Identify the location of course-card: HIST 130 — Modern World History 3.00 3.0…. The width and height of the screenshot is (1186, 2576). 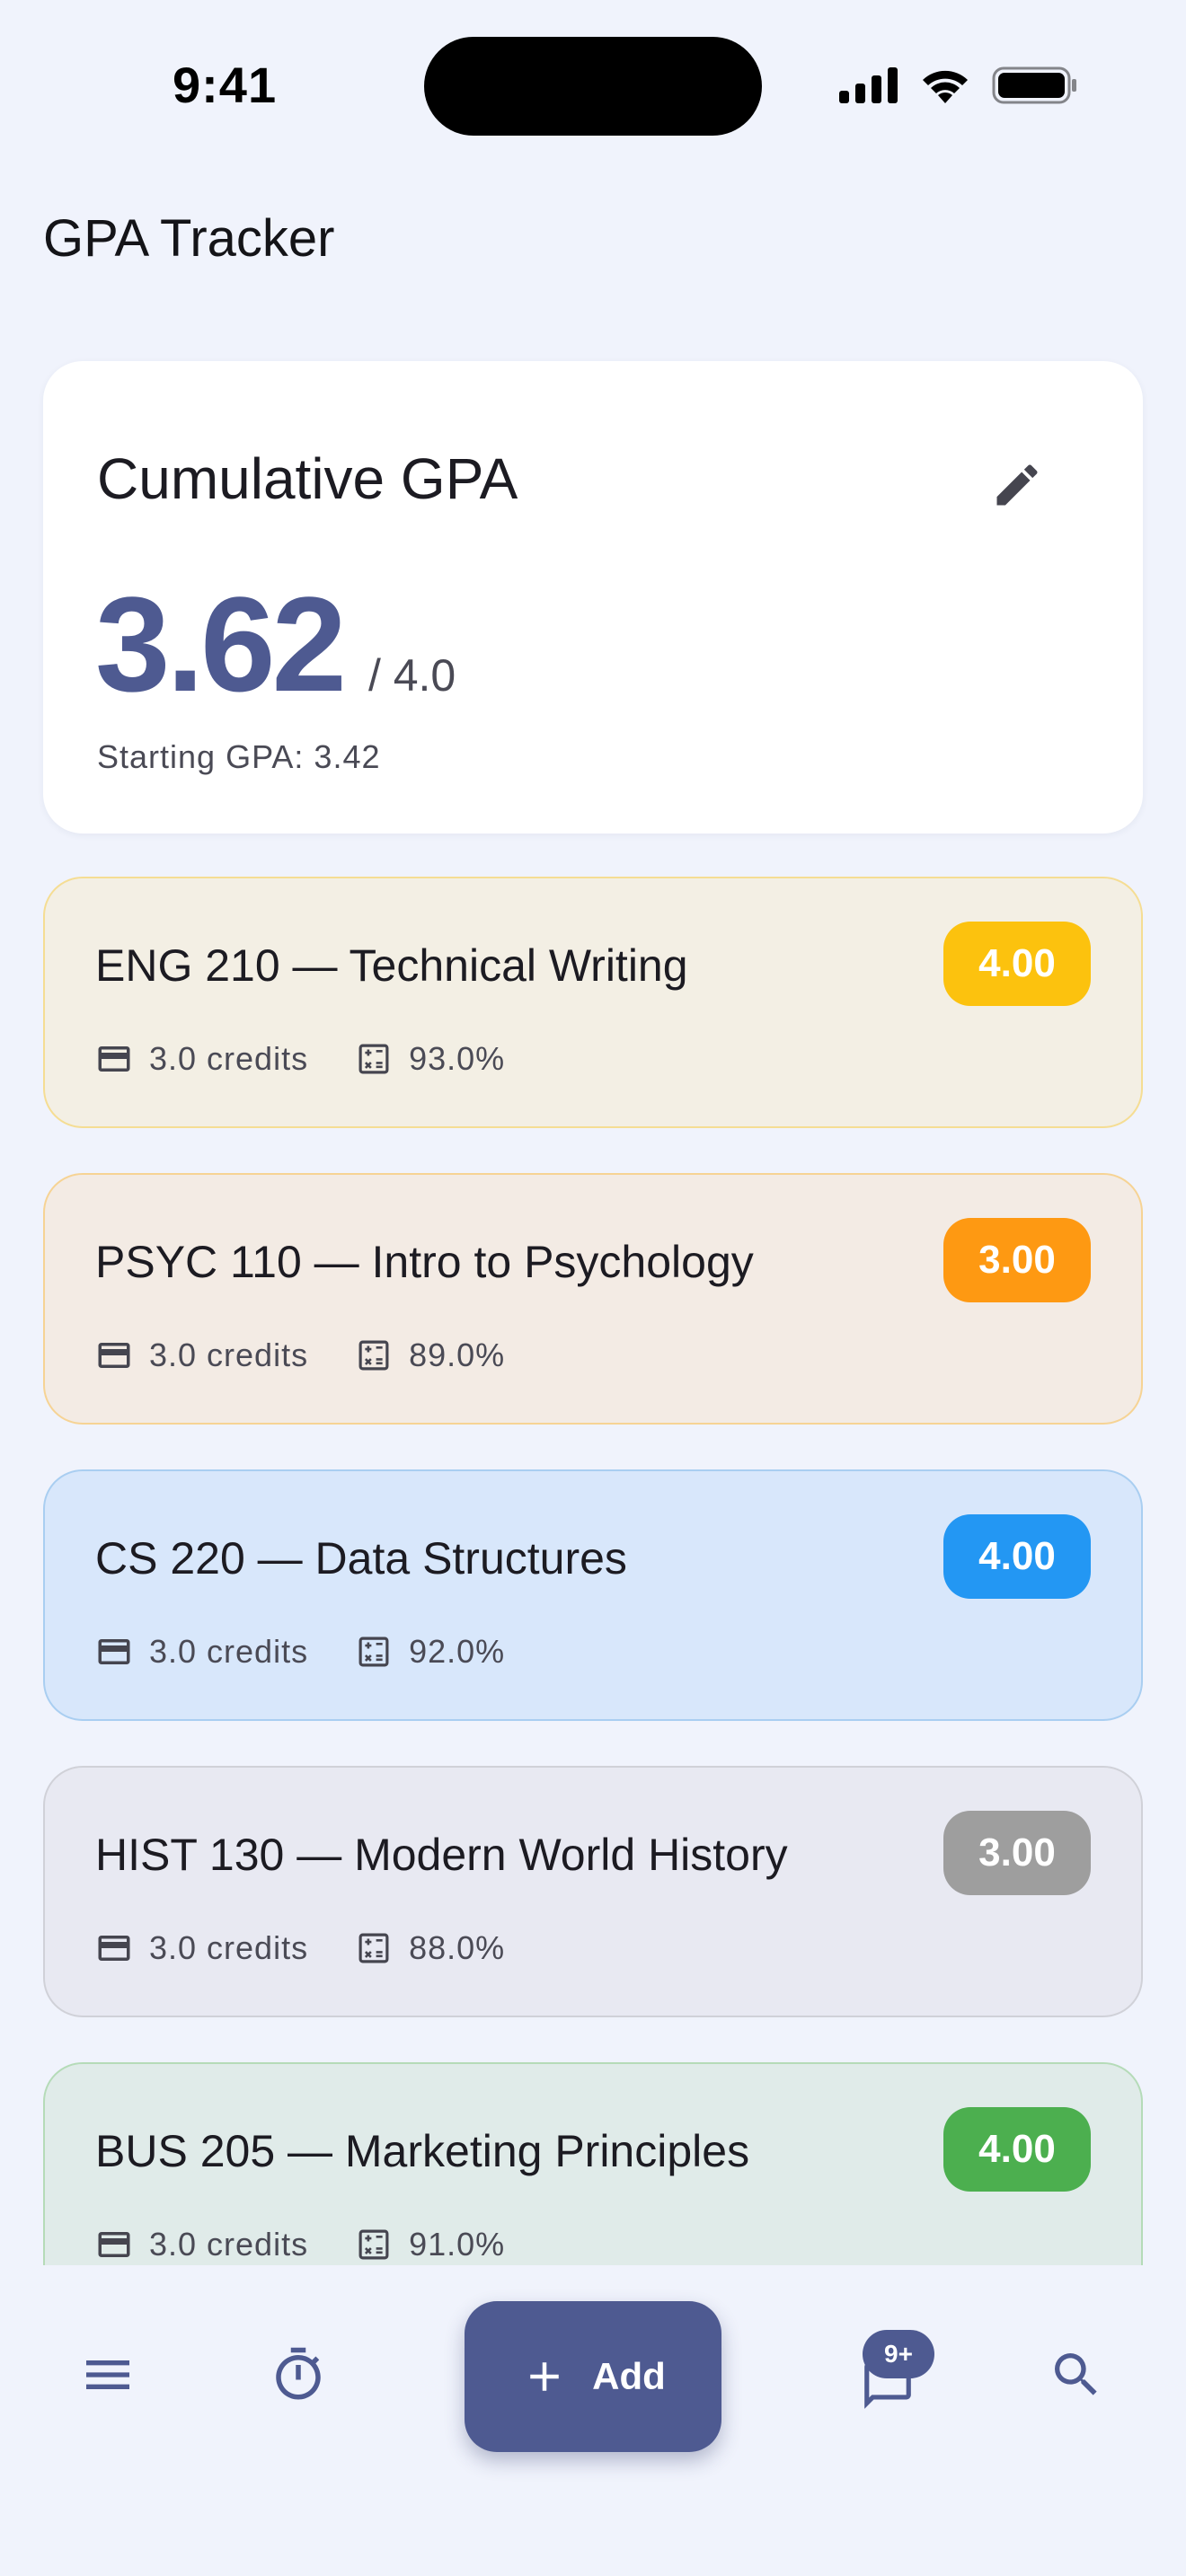
(593, 1892).